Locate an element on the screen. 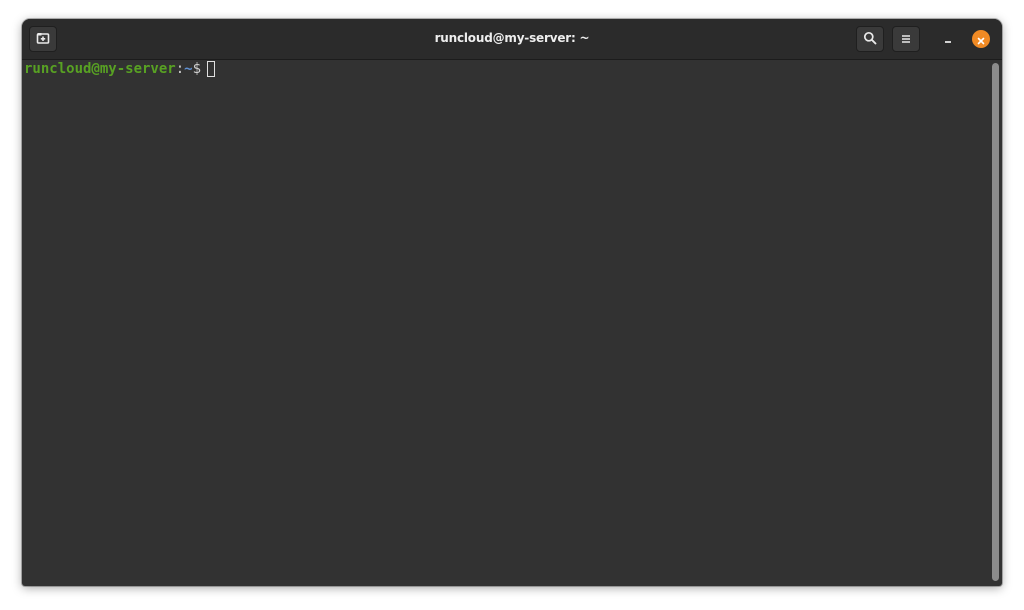 This screenshot has height=610, width=1024. title-bar: runcloud@my-server: ~ is located at coordinates (512, 39).